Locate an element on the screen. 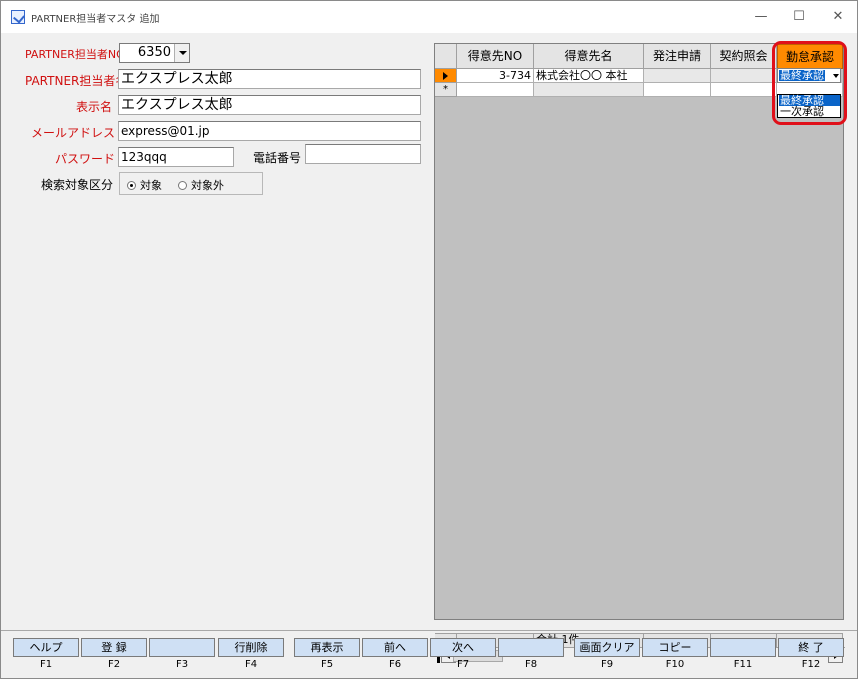  f3-button is located at coordinates (182, 647).